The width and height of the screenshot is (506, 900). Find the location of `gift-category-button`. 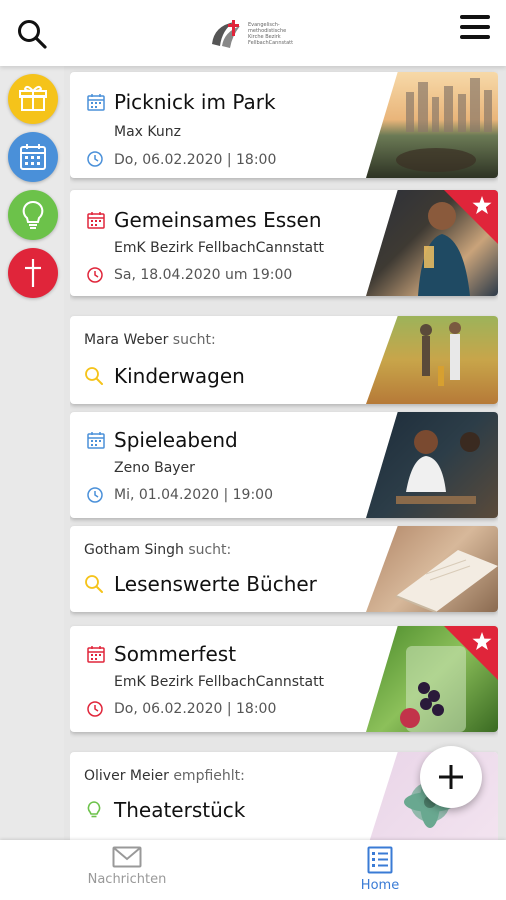

gift-category-button is located at coordinates (33, 99).